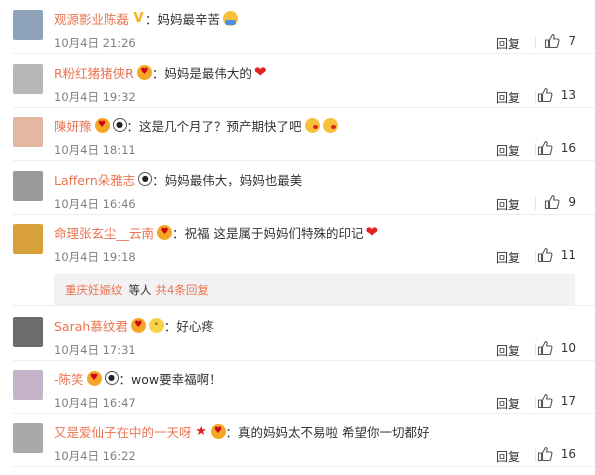 The height and width of the screenshot is (475, 595). I want to click on like-count: 13, so click(568, 95).